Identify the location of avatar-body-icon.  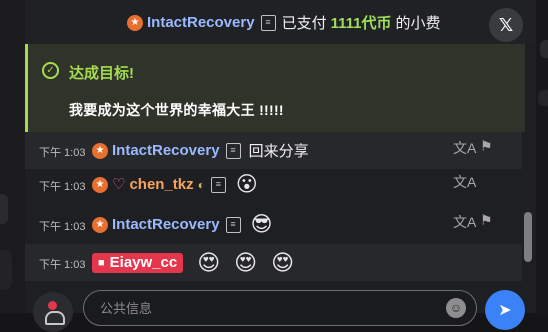
(55, 318).